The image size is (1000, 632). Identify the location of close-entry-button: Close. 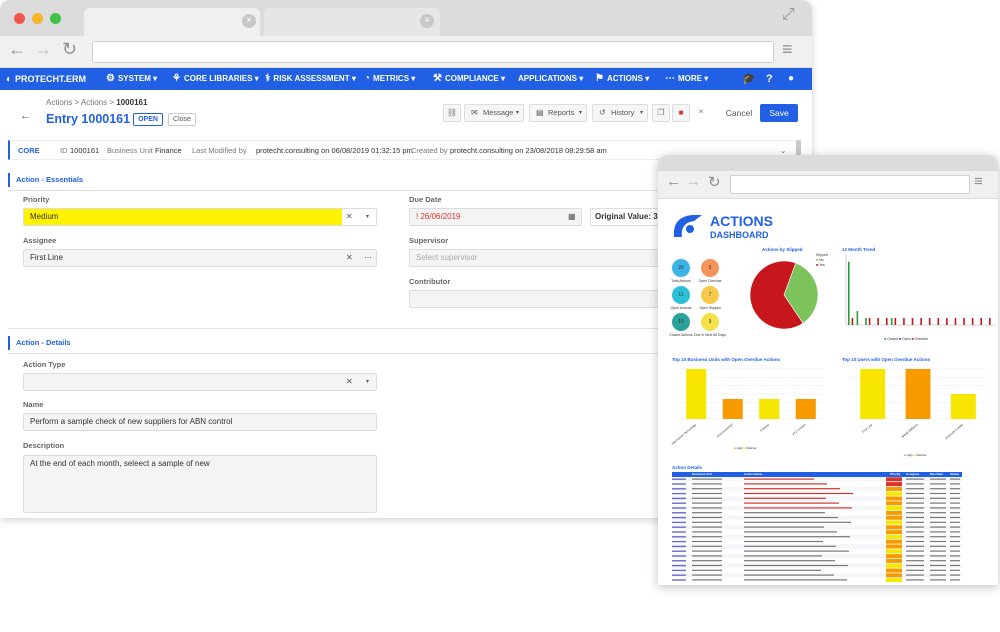
(182, 119).